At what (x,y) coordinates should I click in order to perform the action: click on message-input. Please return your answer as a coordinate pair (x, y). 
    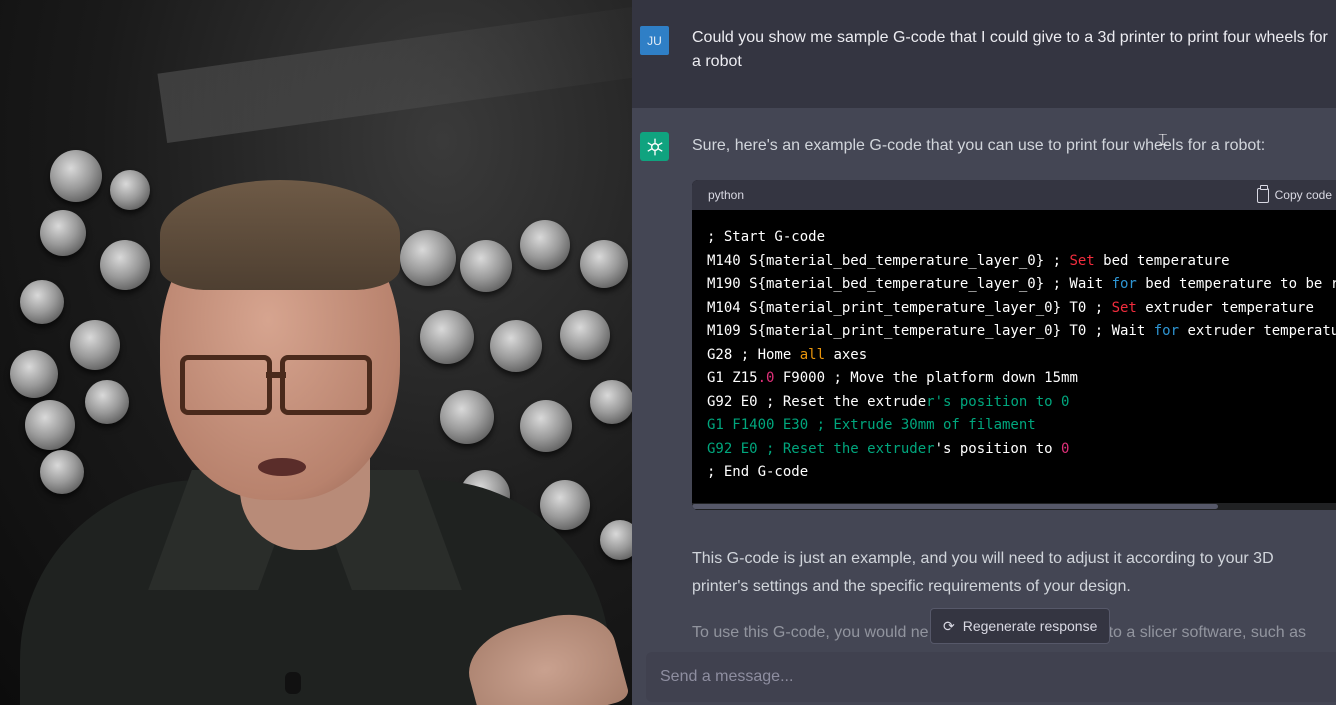
    Looking at the image, I should click on (991, 677).